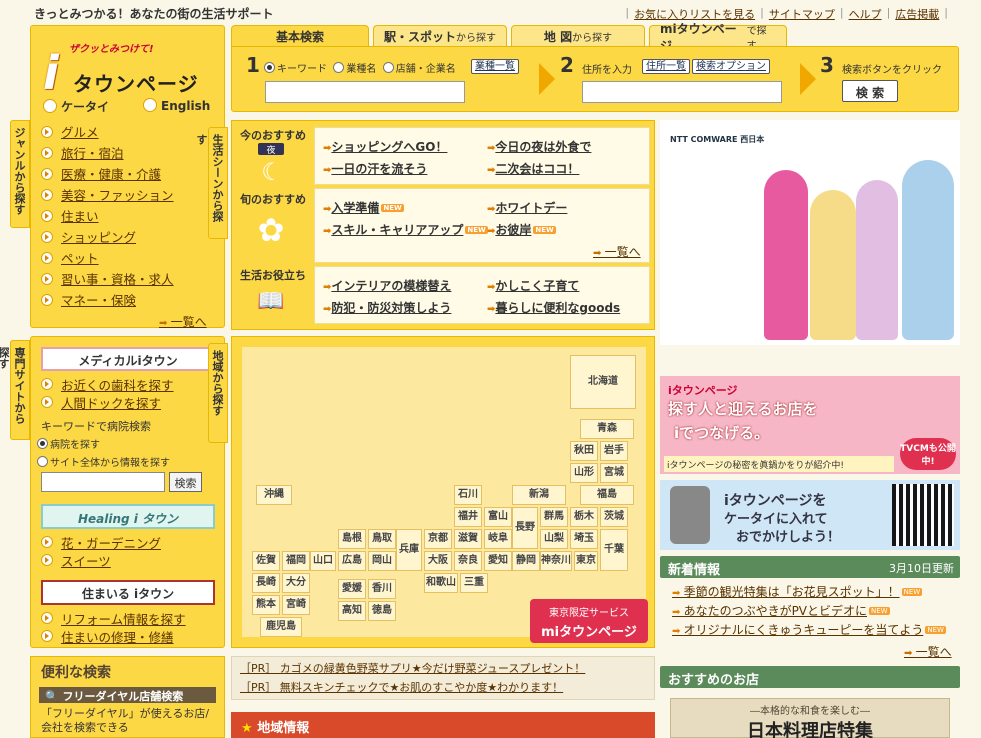 The width and height of the screenshot is (981, 738). What do you see at coordinates (584, 517) in the screenshot?
I see `pref-tochigi: 栃木` at bounding box center [584, 517].